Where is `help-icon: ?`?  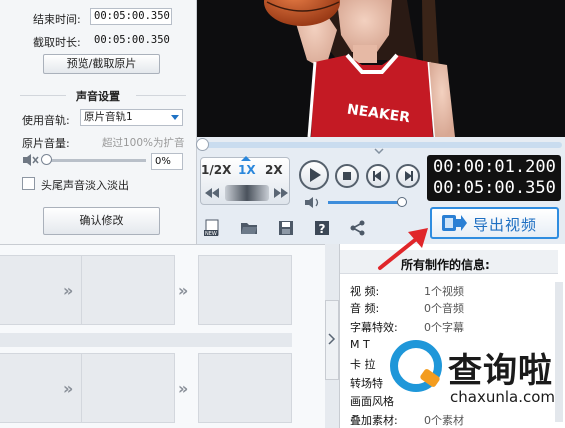 help-icon: ? is located at coordinates (322, 228).